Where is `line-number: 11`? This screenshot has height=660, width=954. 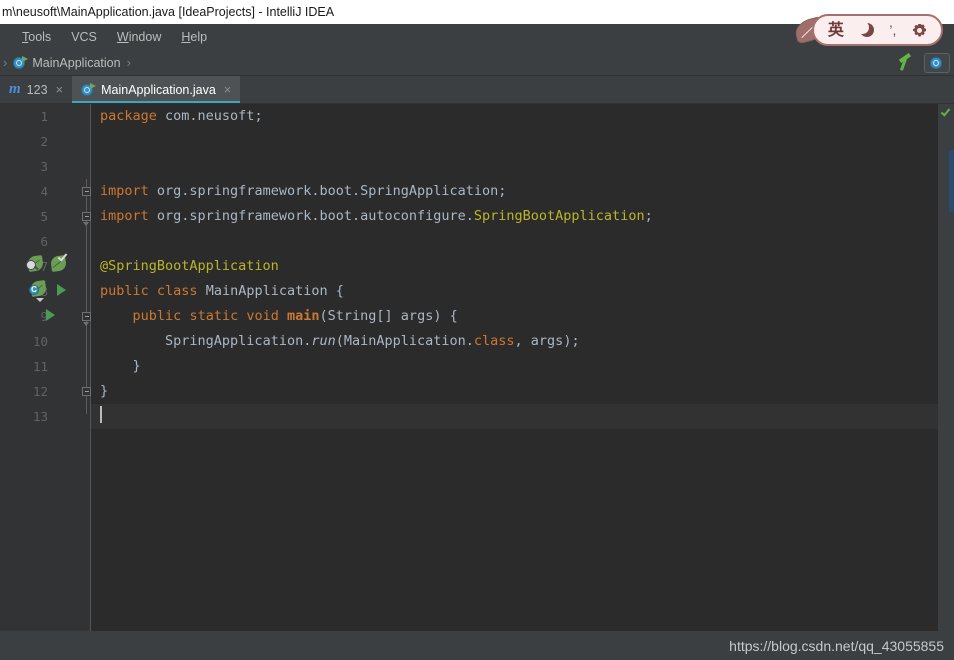 line-number: 11 is located at coordinates (40, 366).